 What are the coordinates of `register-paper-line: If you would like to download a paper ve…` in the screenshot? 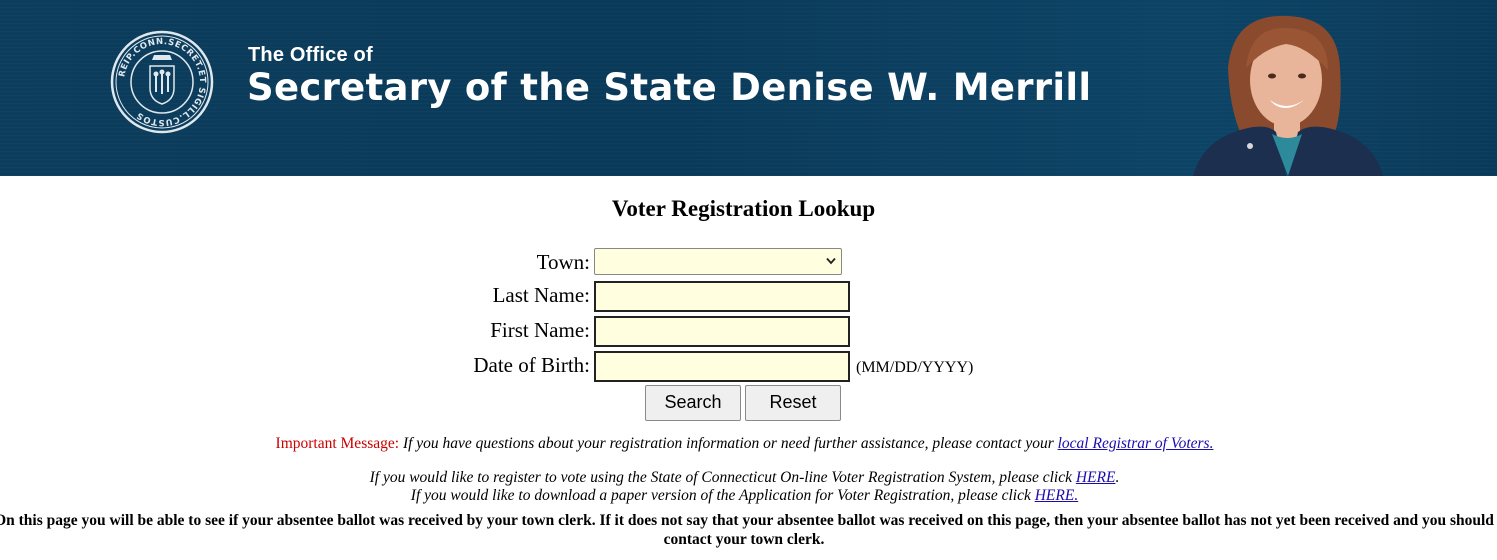 It's located at (744, 496).